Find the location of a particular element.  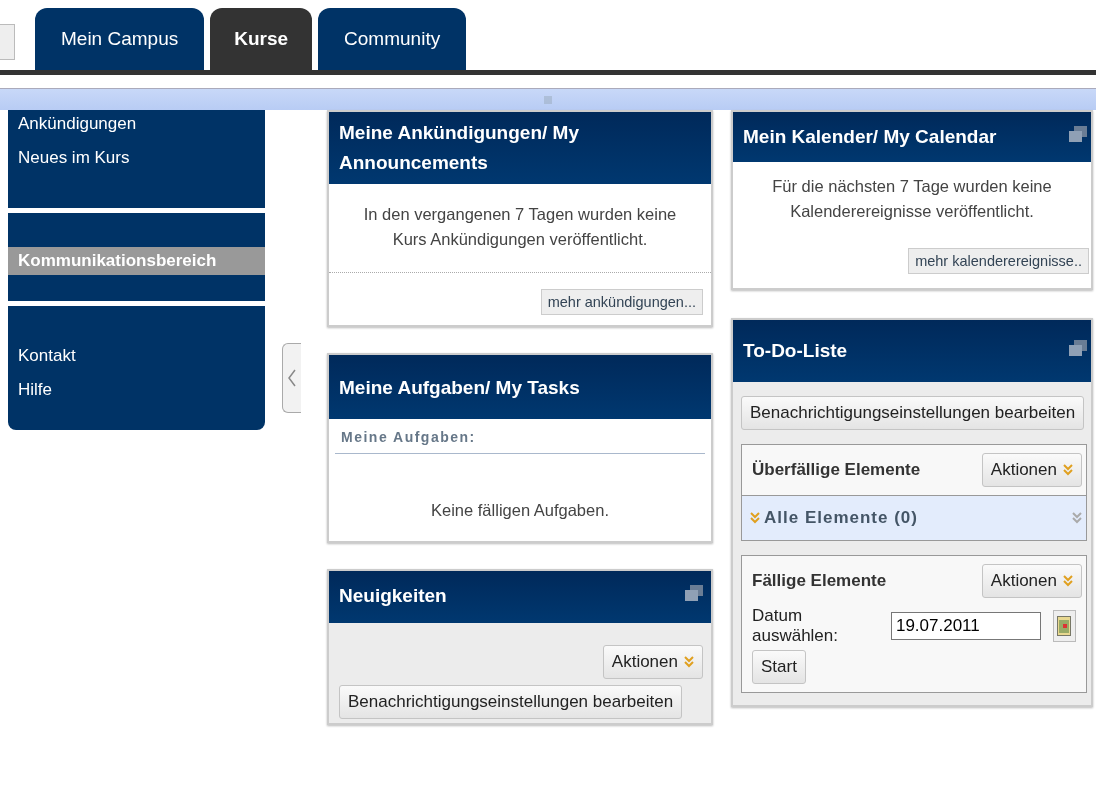

start-button: Start is located at coordinates (779, 667).